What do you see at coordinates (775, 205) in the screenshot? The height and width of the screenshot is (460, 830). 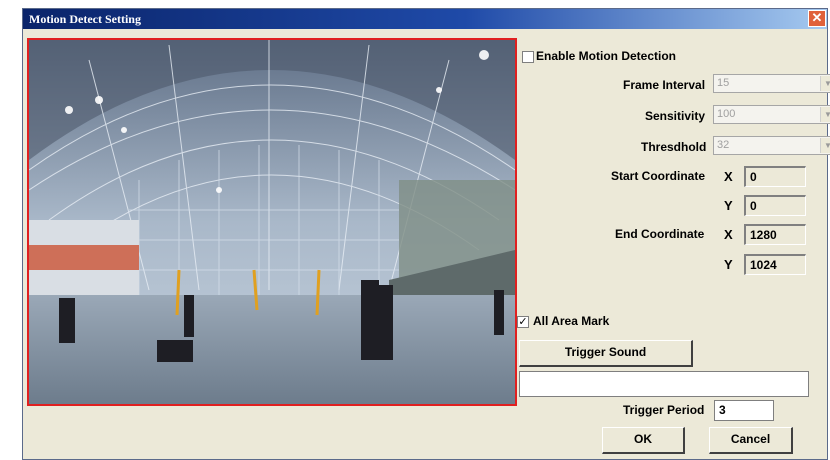 I see `start-y-field: 0` at bounding box center [775, 205].